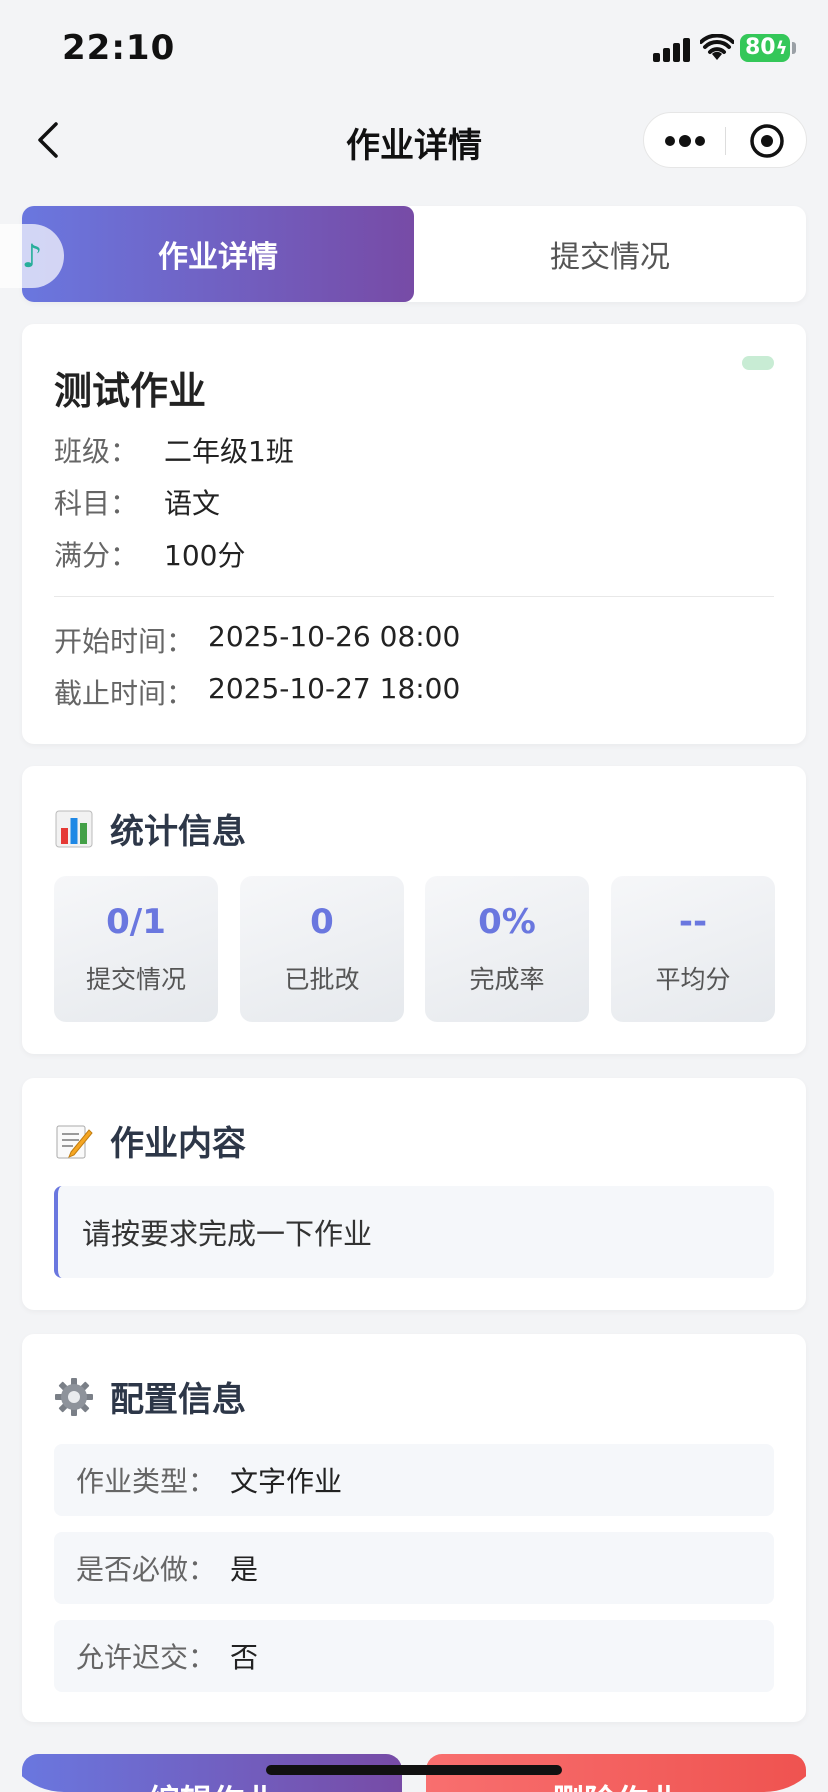  I want to click on info-row-full-score: 满分： 100分, so click(149, 554).